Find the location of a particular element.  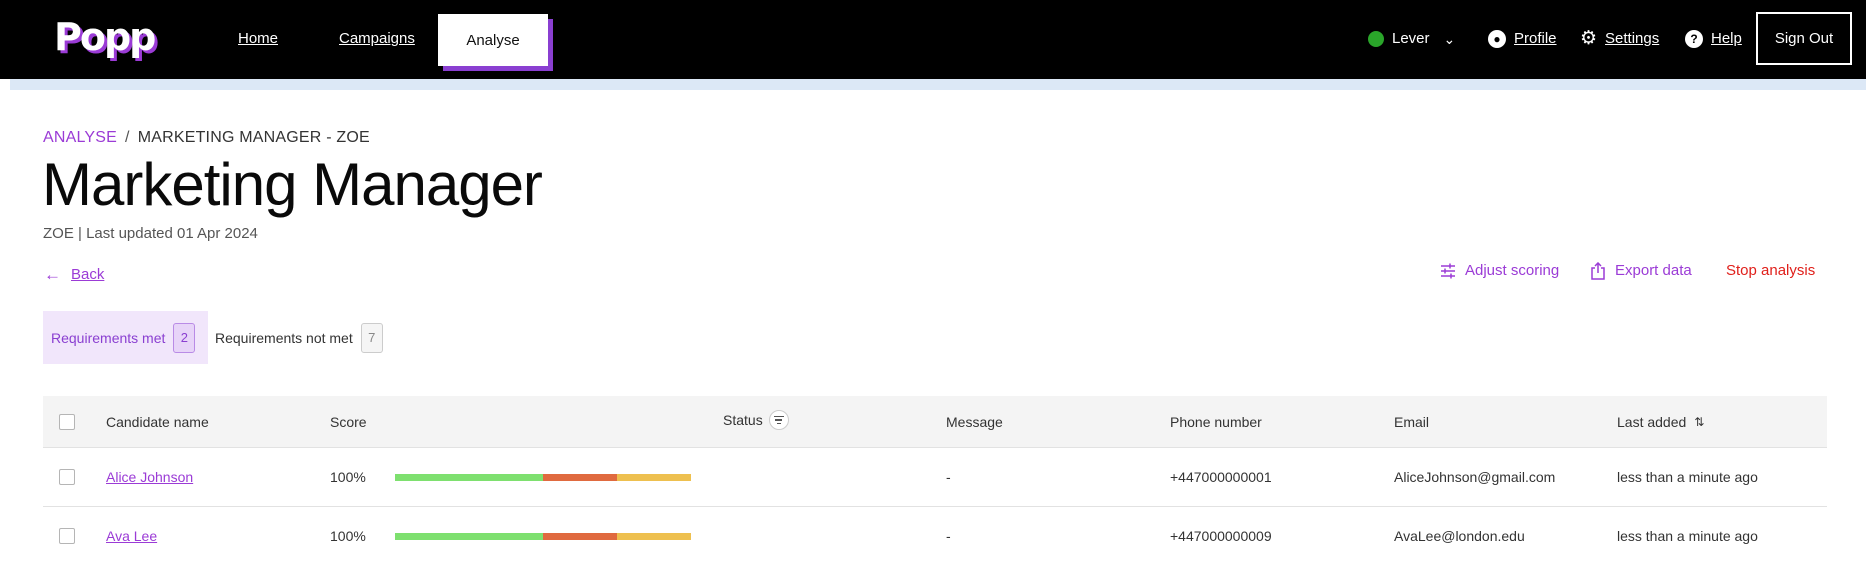

settings-link: ⚙ Settings is located at coordinates (1619, 39).